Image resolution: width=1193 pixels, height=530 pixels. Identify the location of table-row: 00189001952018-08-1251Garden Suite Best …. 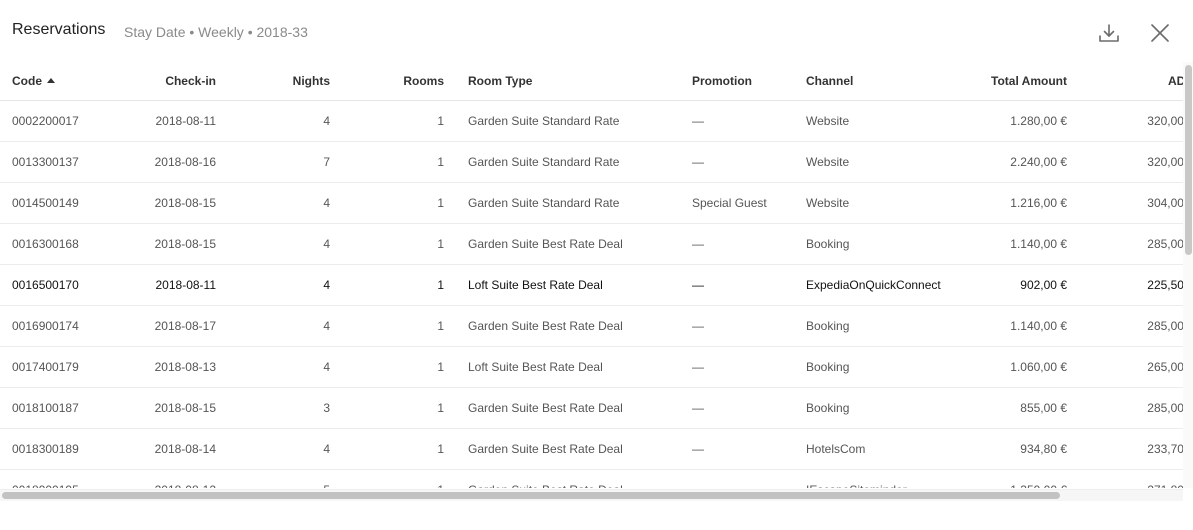
(591, 478).